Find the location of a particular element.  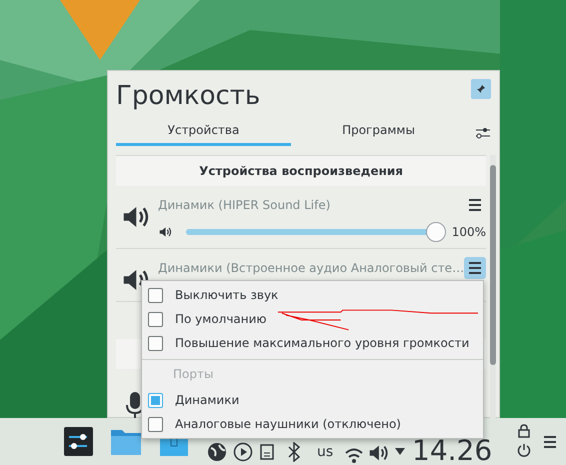

pin-icon is located at coordinates (481, 89).